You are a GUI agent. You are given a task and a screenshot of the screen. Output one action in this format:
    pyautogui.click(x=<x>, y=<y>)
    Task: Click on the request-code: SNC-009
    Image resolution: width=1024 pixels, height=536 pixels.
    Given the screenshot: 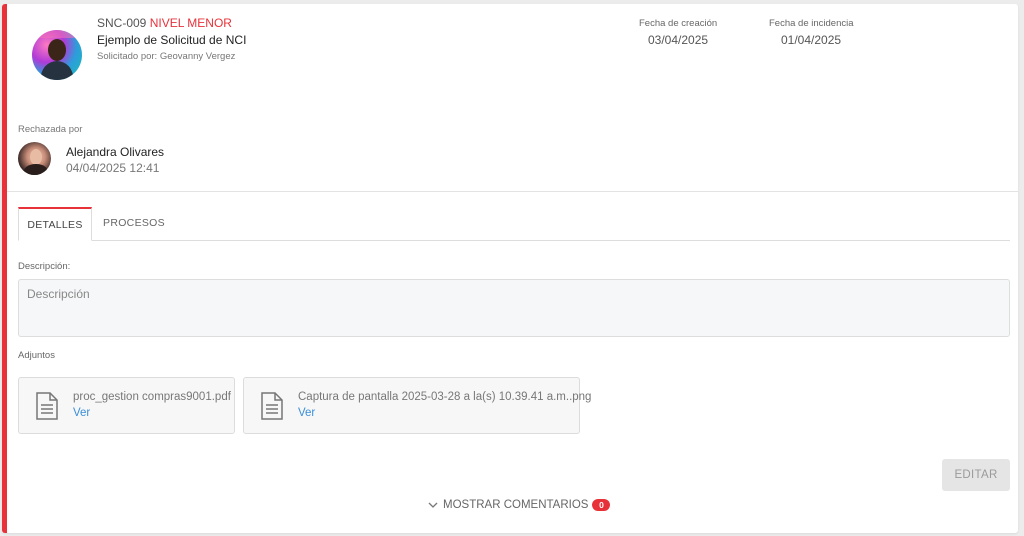 What is the action you would take?
    pyautogui.click(x=122, y=23)
    